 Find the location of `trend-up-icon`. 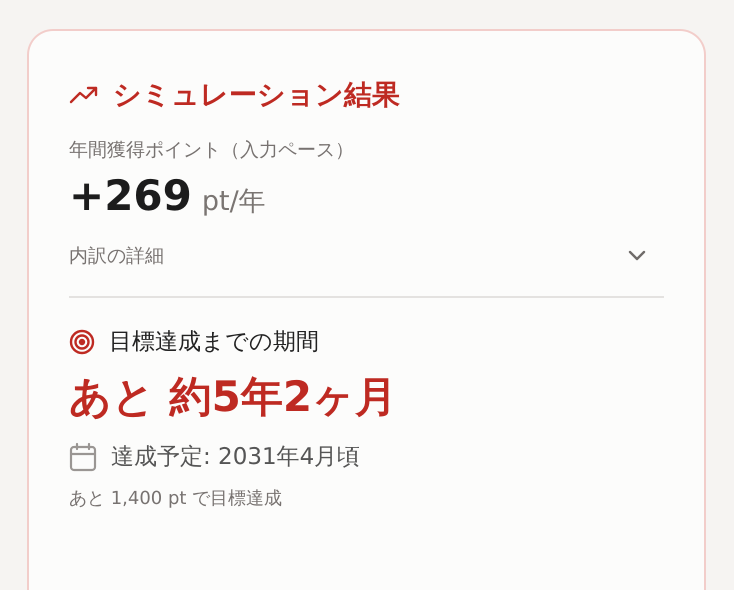

trend-up-icon is located at coordinates (84, 95).